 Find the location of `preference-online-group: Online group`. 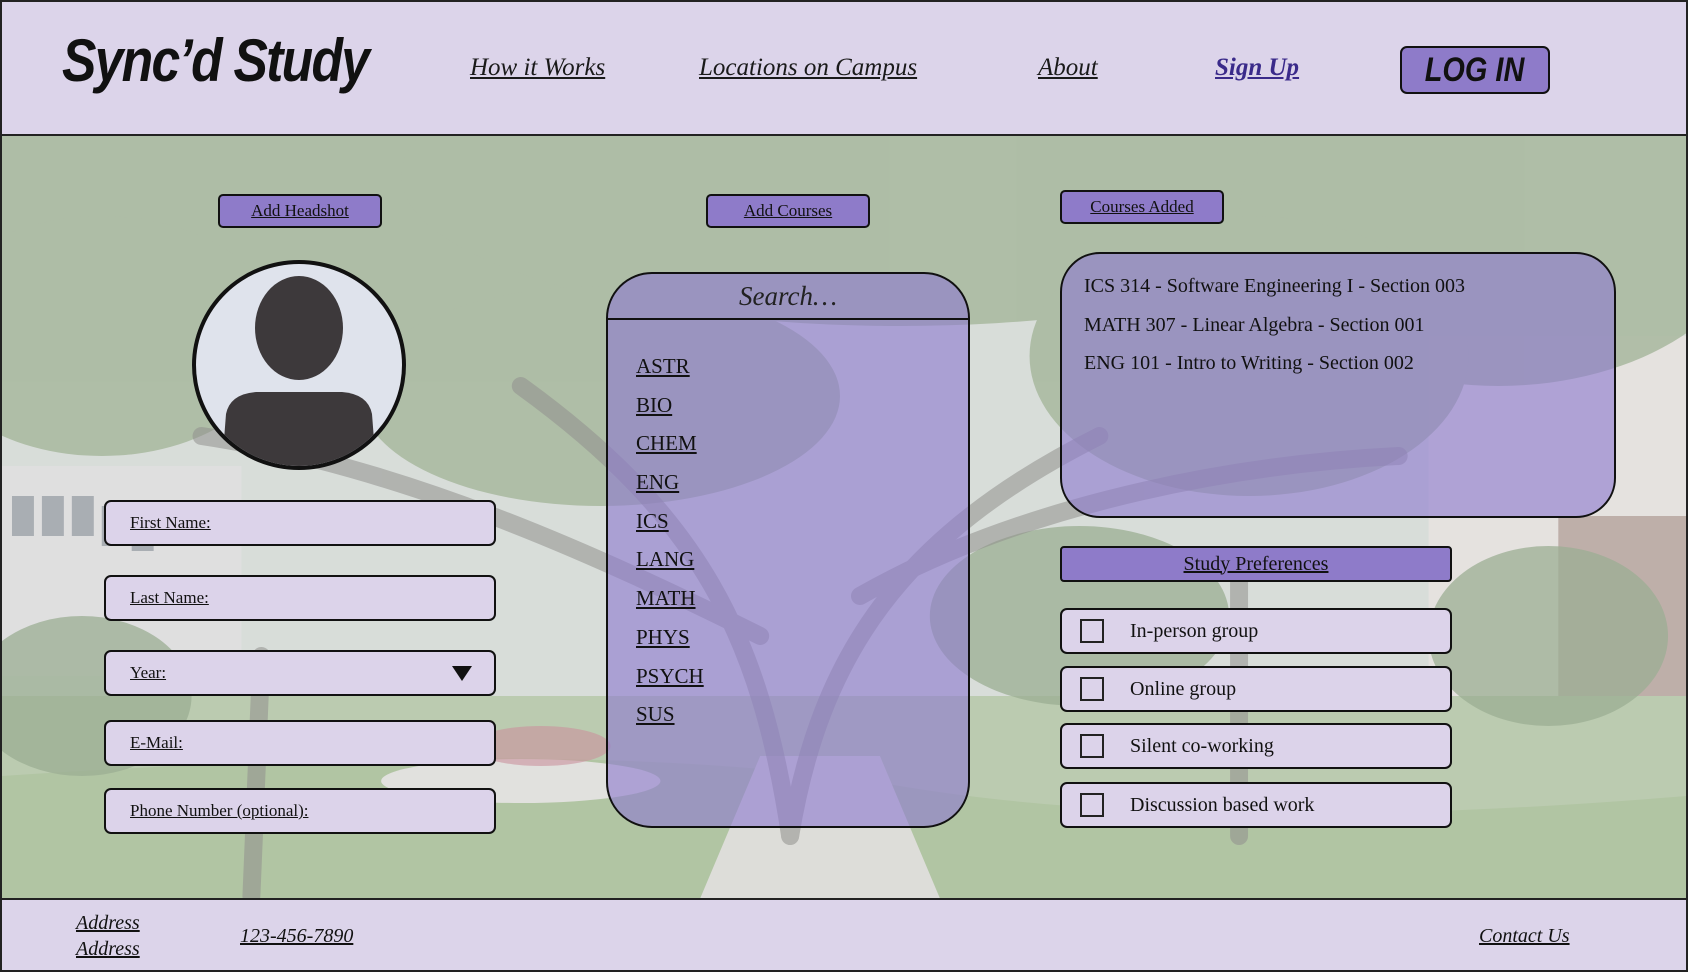

preference-online-group: Online group is located at coordinates (1256, 689).